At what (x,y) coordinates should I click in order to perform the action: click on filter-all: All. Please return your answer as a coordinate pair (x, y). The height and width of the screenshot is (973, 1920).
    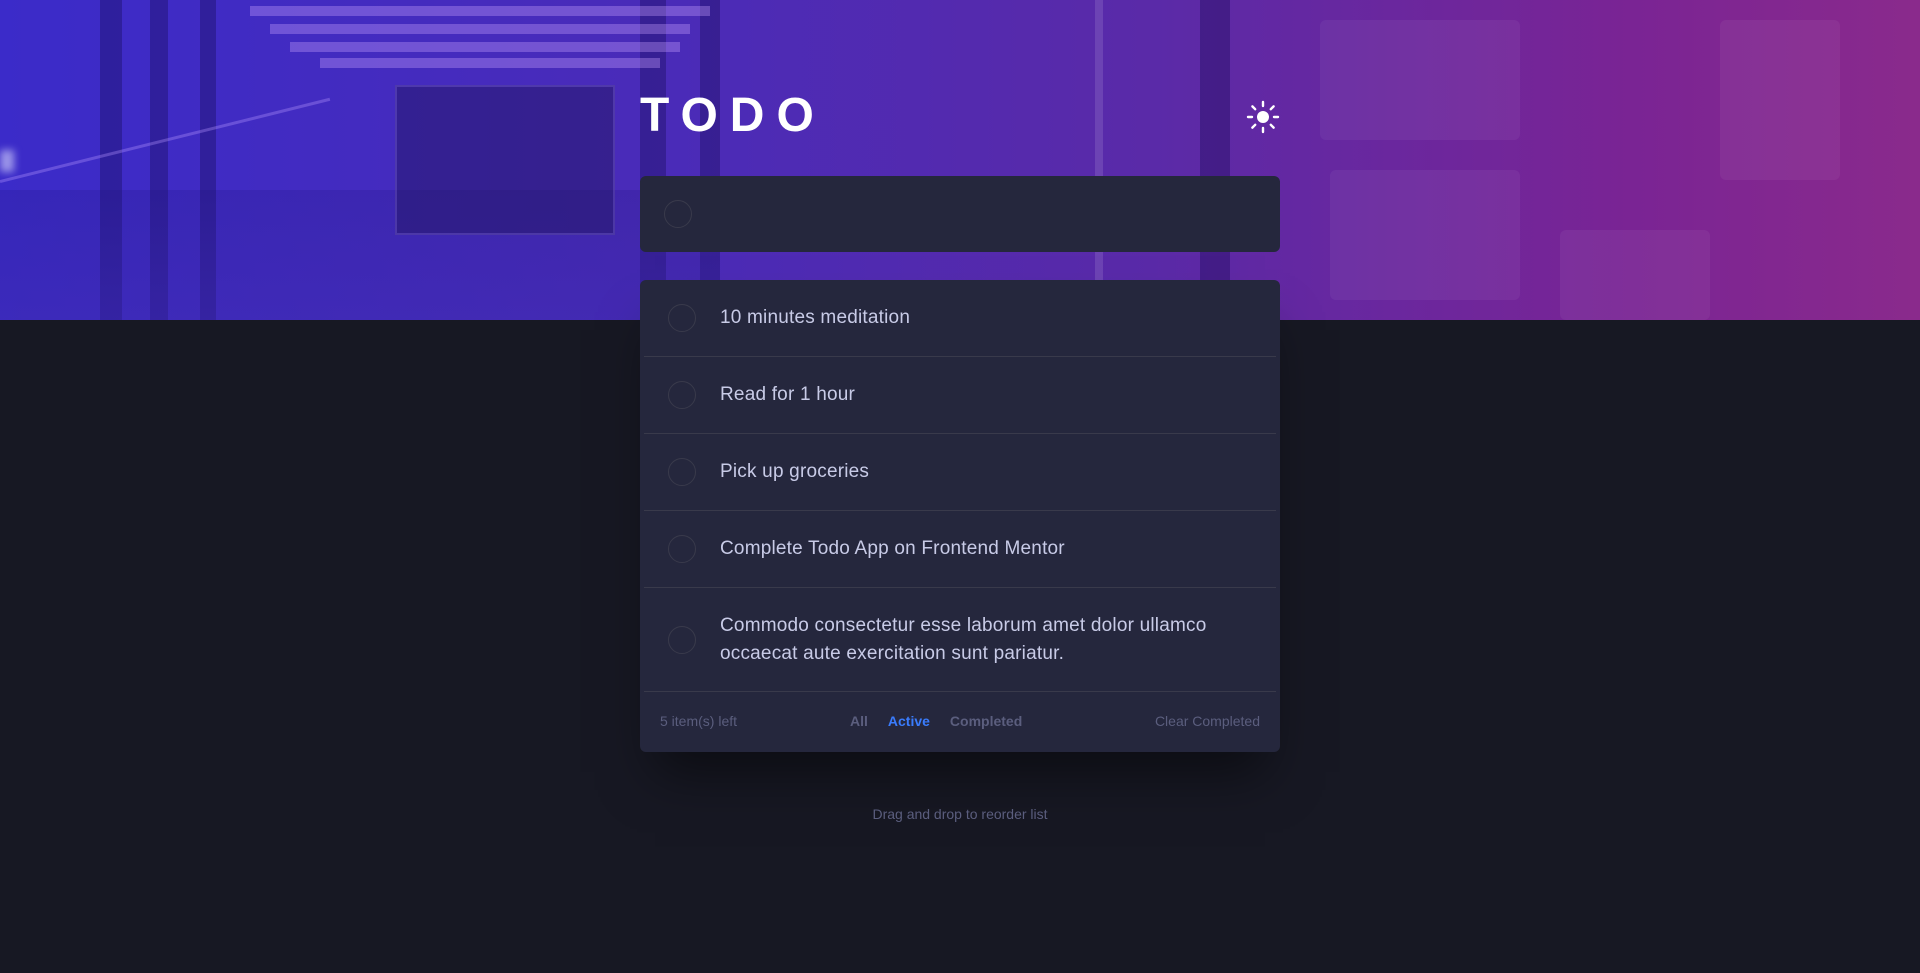
    Looking at the image, I should click on (859, 721).